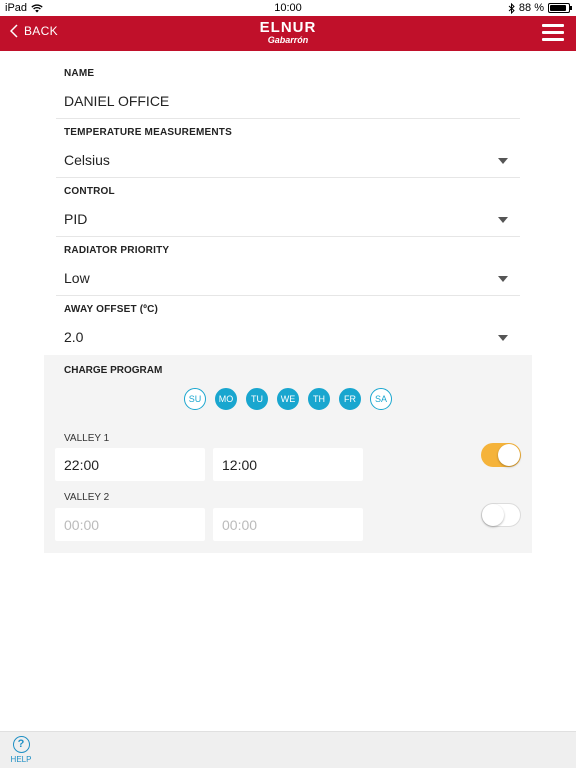  I want to click on valley-2-label: VALLEY 2, so click(87, 497).